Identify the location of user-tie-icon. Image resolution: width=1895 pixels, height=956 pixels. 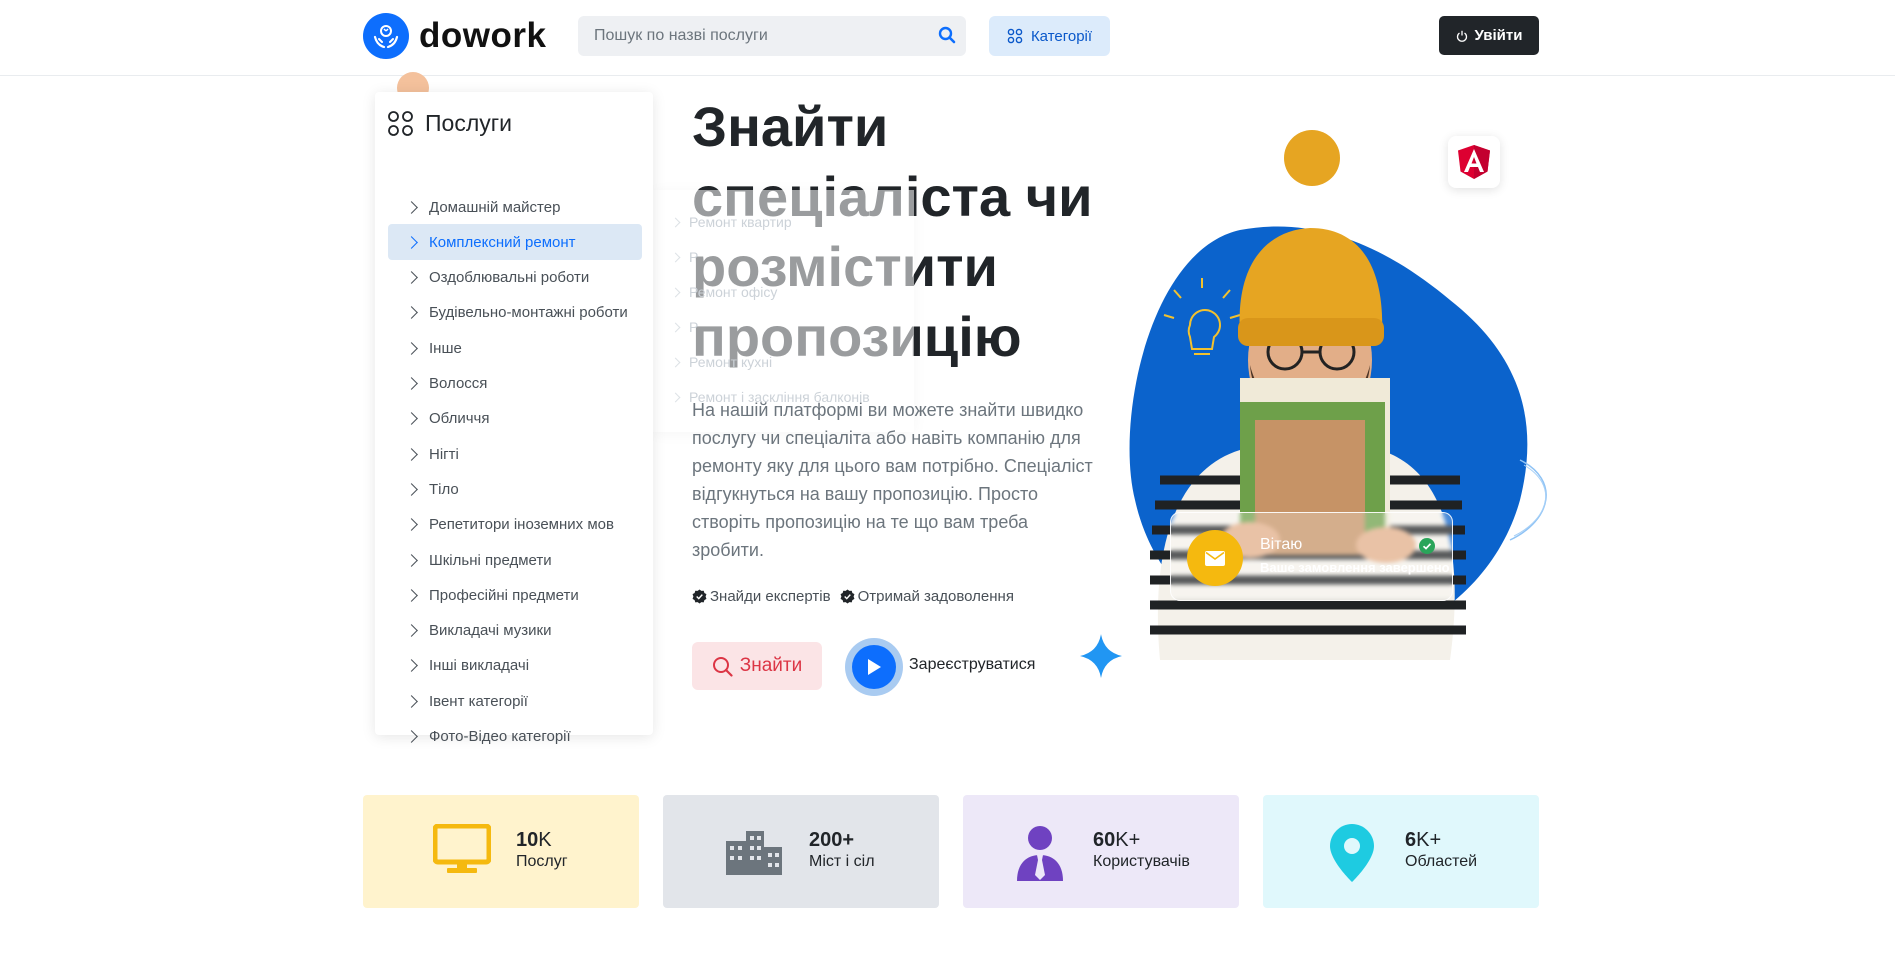
(1040, 853).